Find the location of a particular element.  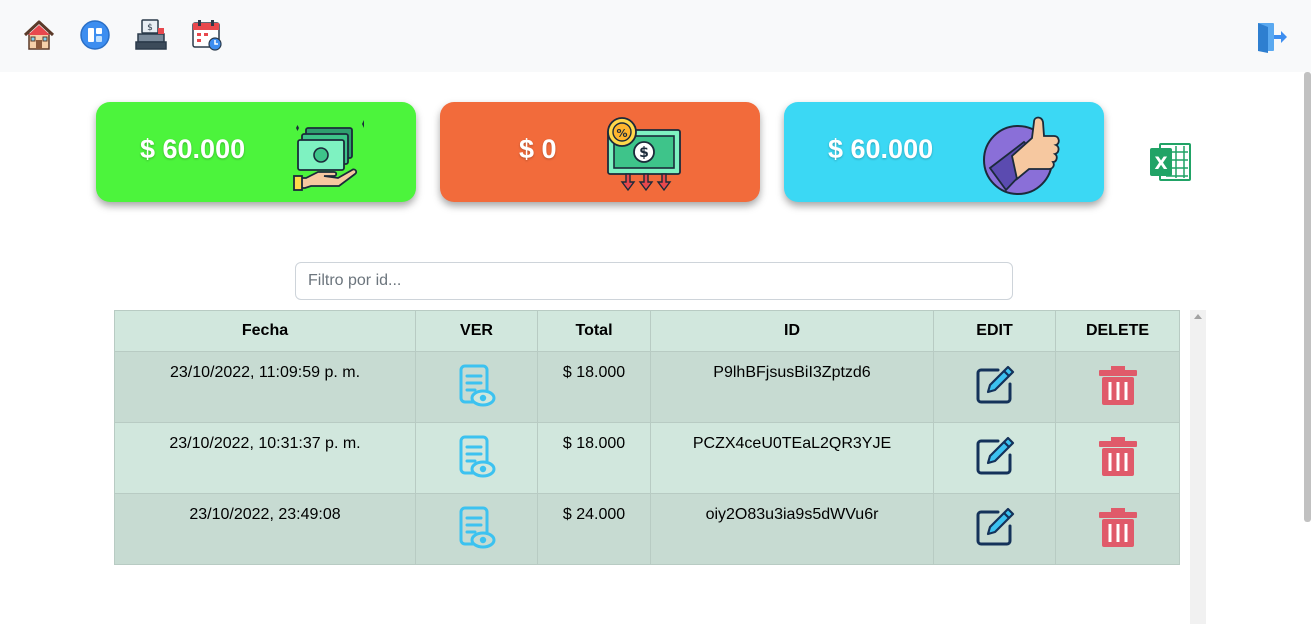

header-delete: DELETE is located at coordinates (1117, 331).